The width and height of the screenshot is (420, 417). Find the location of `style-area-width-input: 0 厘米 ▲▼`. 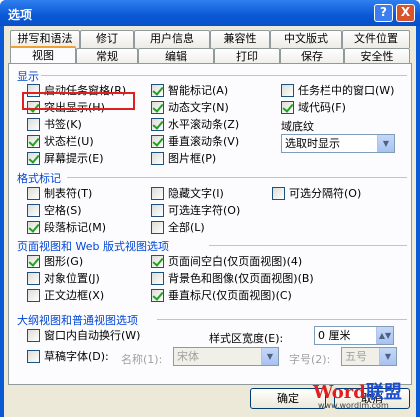

style-area-width-input: 0 厘米 ▲▼ is located at coordinates (354, 335).